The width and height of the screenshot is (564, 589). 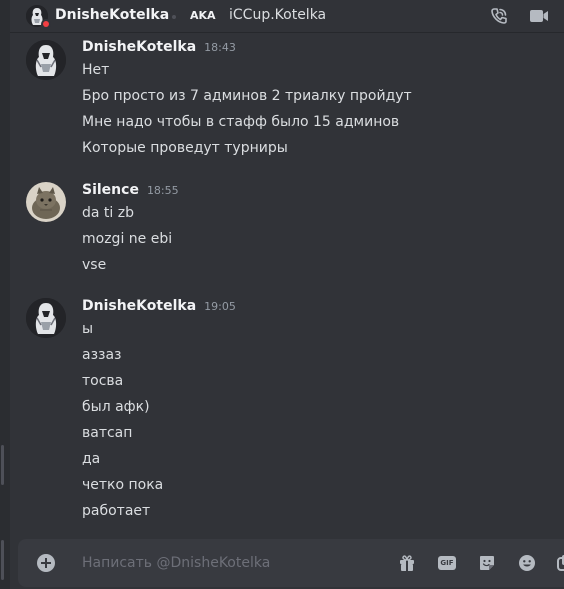 What do you see at coordinates (232, 563) in the screenshot?
I see `message-input` at bounding box center [232, 563].